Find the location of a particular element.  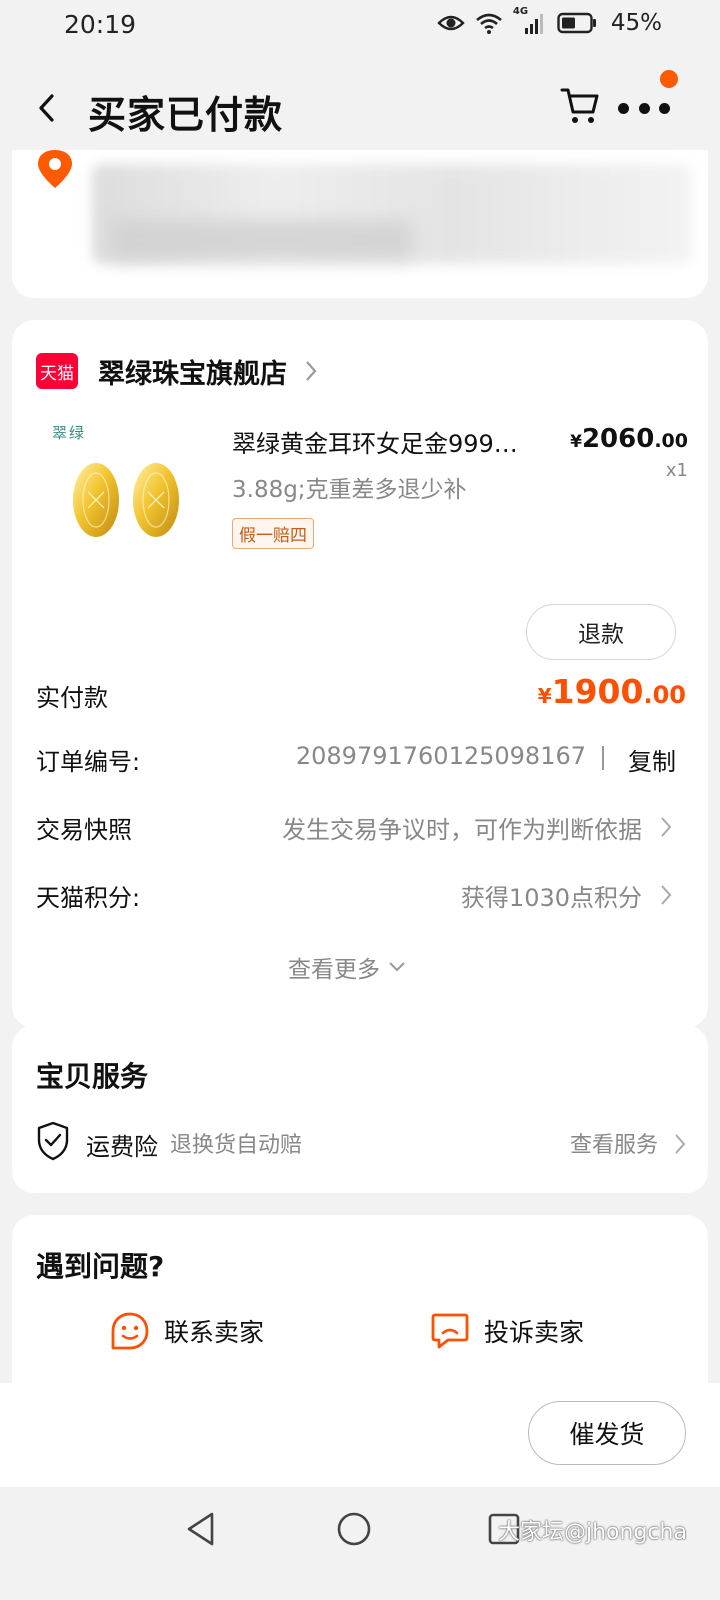

contact-seller-label: 联系卖家 is located at coordinates (214, 1332).